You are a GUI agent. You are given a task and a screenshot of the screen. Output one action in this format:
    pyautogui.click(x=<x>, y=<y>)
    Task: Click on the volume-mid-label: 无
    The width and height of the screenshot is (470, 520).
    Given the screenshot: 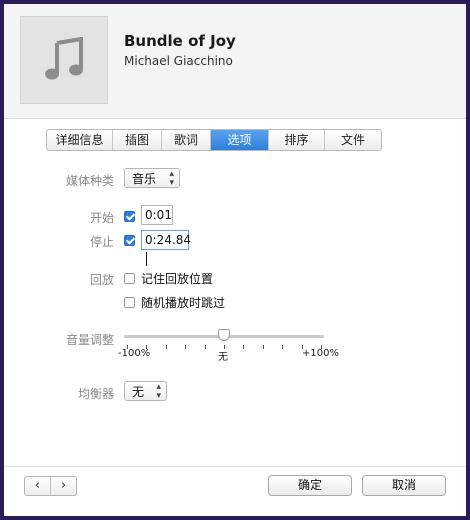 What is the action you would take?
    pyautogui.click(x=223, y=357)
    